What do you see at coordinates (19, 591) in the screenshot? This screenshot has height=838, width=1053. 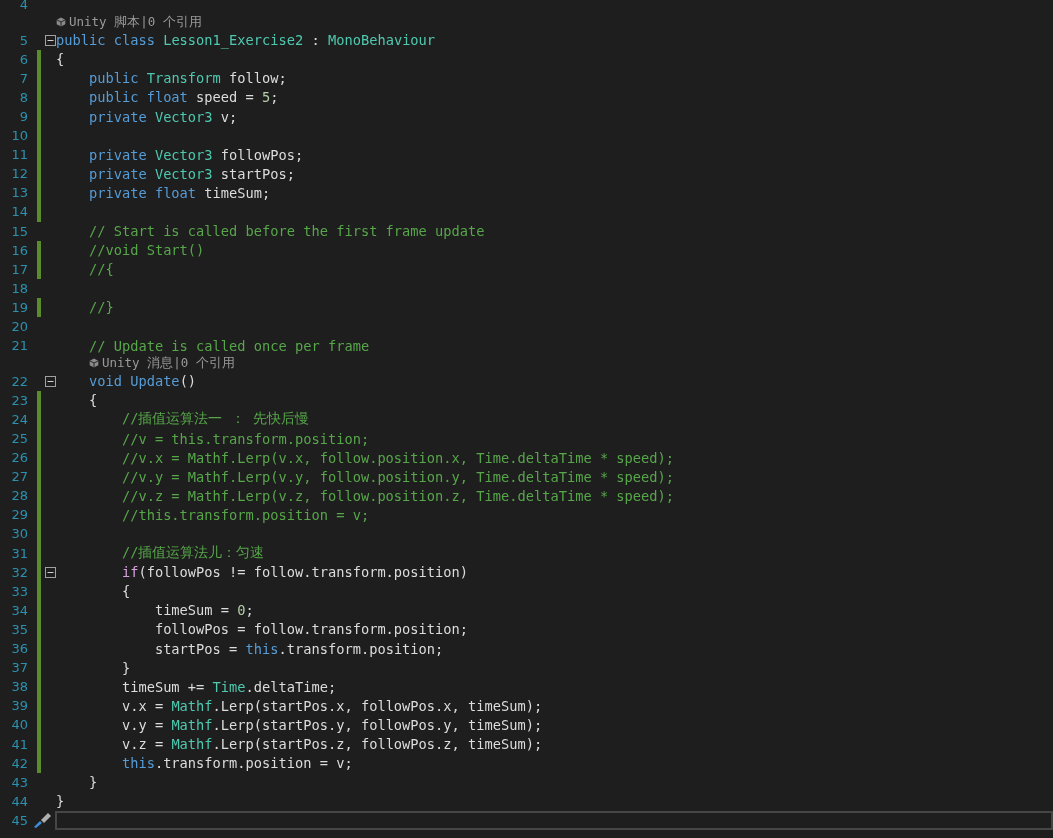 I see `line-number: 33` at bounding box center [19, 591].